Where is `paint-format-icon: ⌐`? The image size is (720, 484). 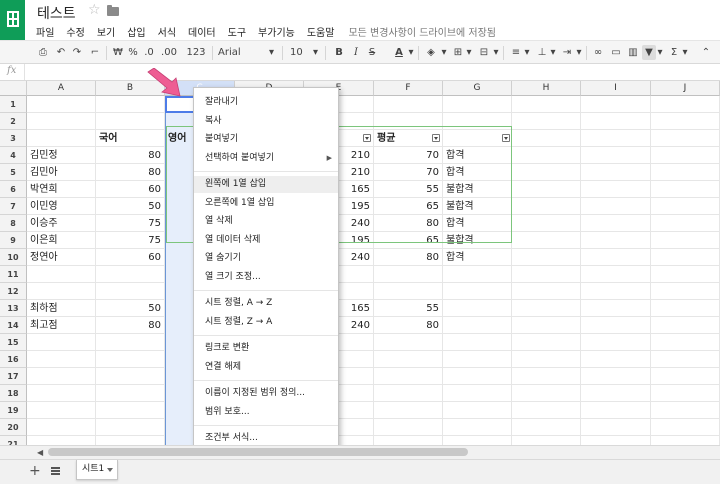
paint-format-icon: ⌐ is located at coordinates (95, 52).